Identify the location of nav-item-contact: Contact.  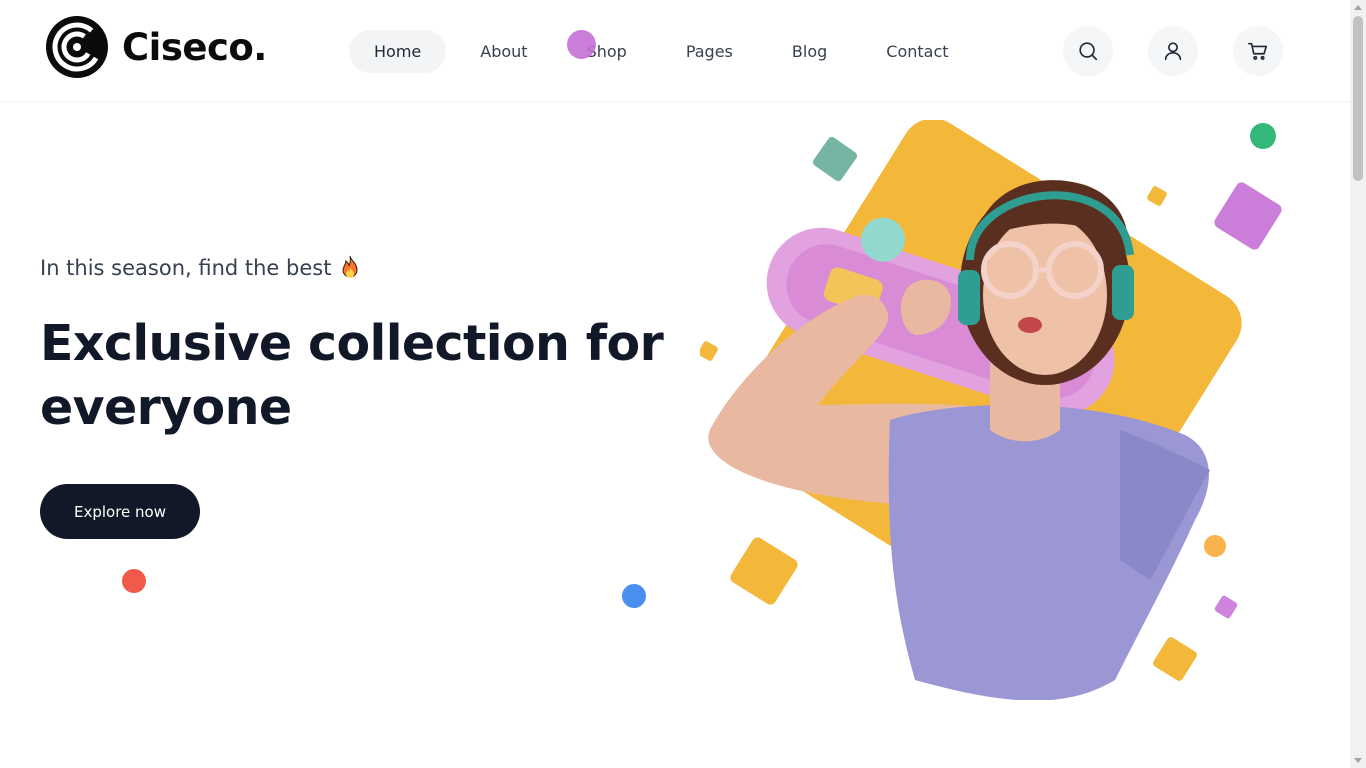
(917, 51).